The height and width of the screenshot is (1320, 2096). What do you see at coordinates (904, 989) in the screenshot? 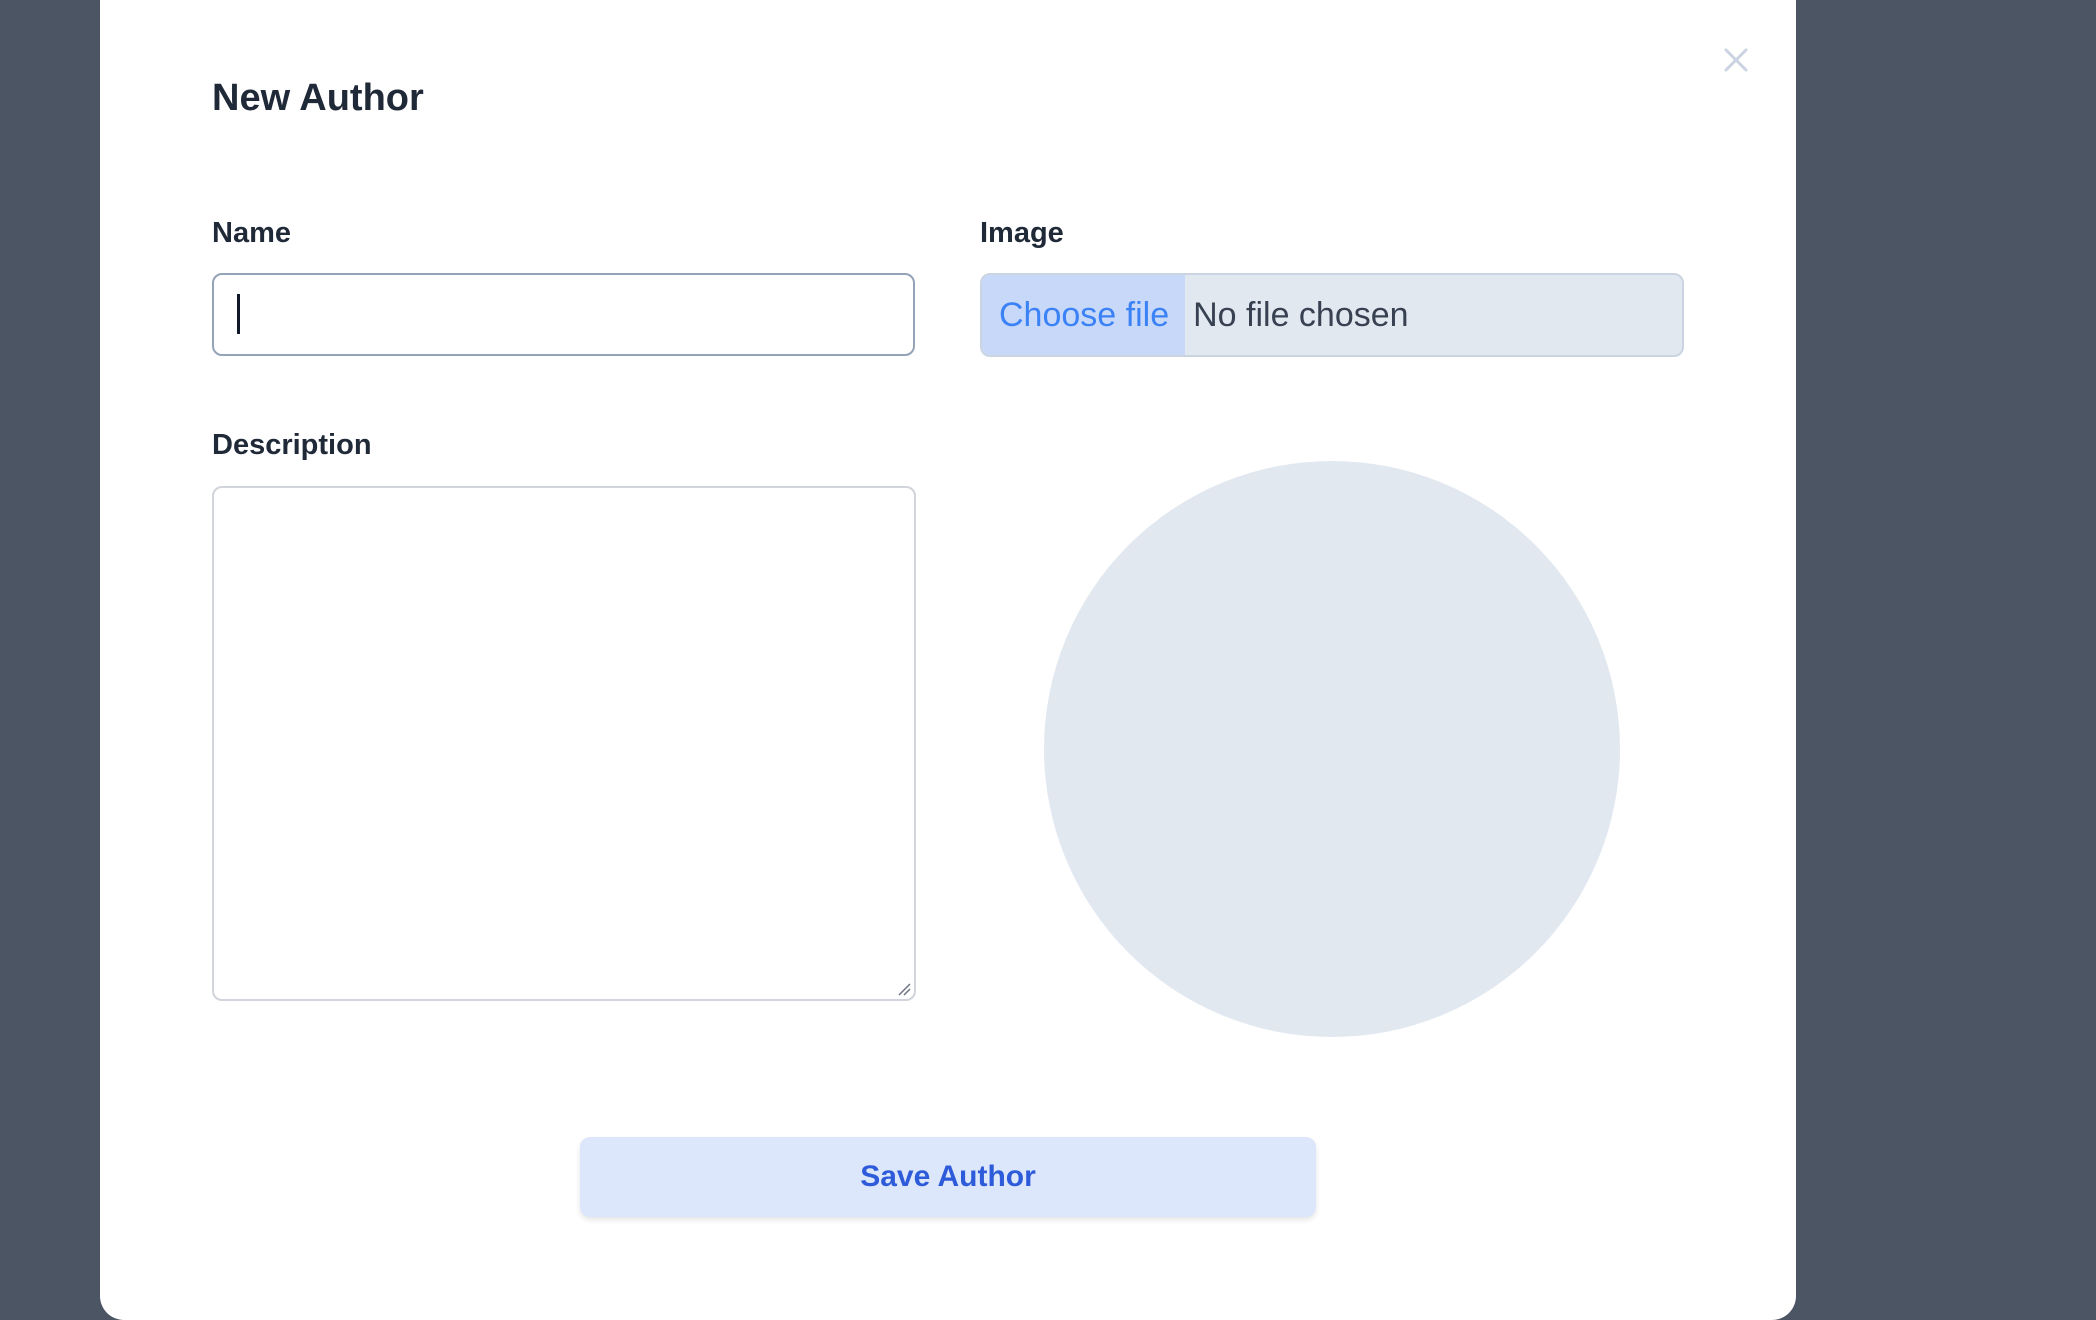
I see `resize-handle-icon` at bounding box center [904, 989].